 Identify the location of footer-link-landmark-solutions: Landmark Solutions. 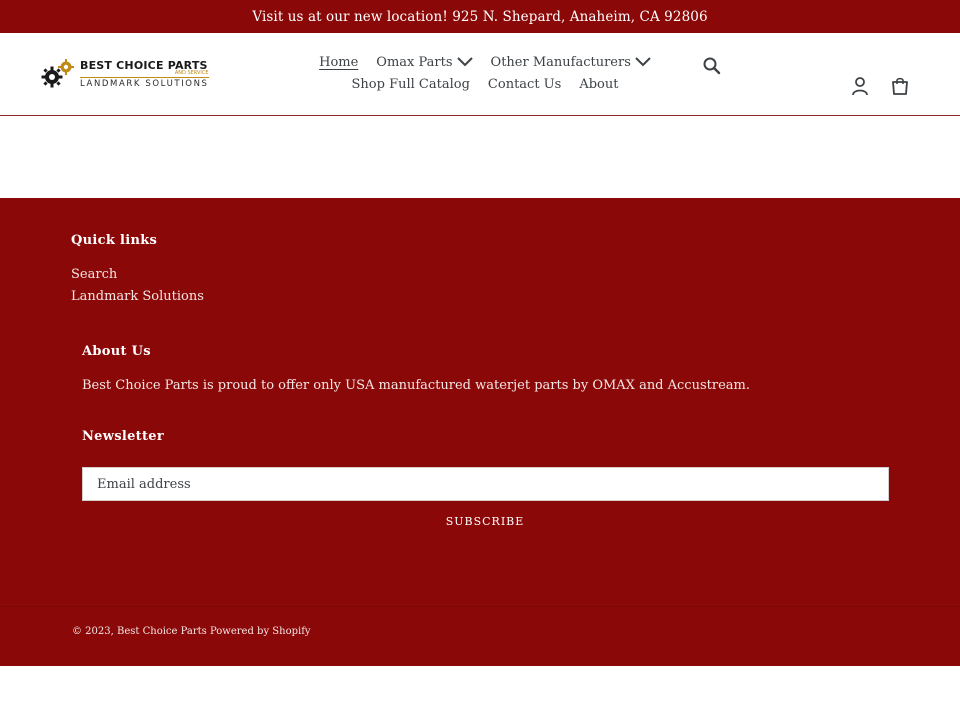
(137, 296).